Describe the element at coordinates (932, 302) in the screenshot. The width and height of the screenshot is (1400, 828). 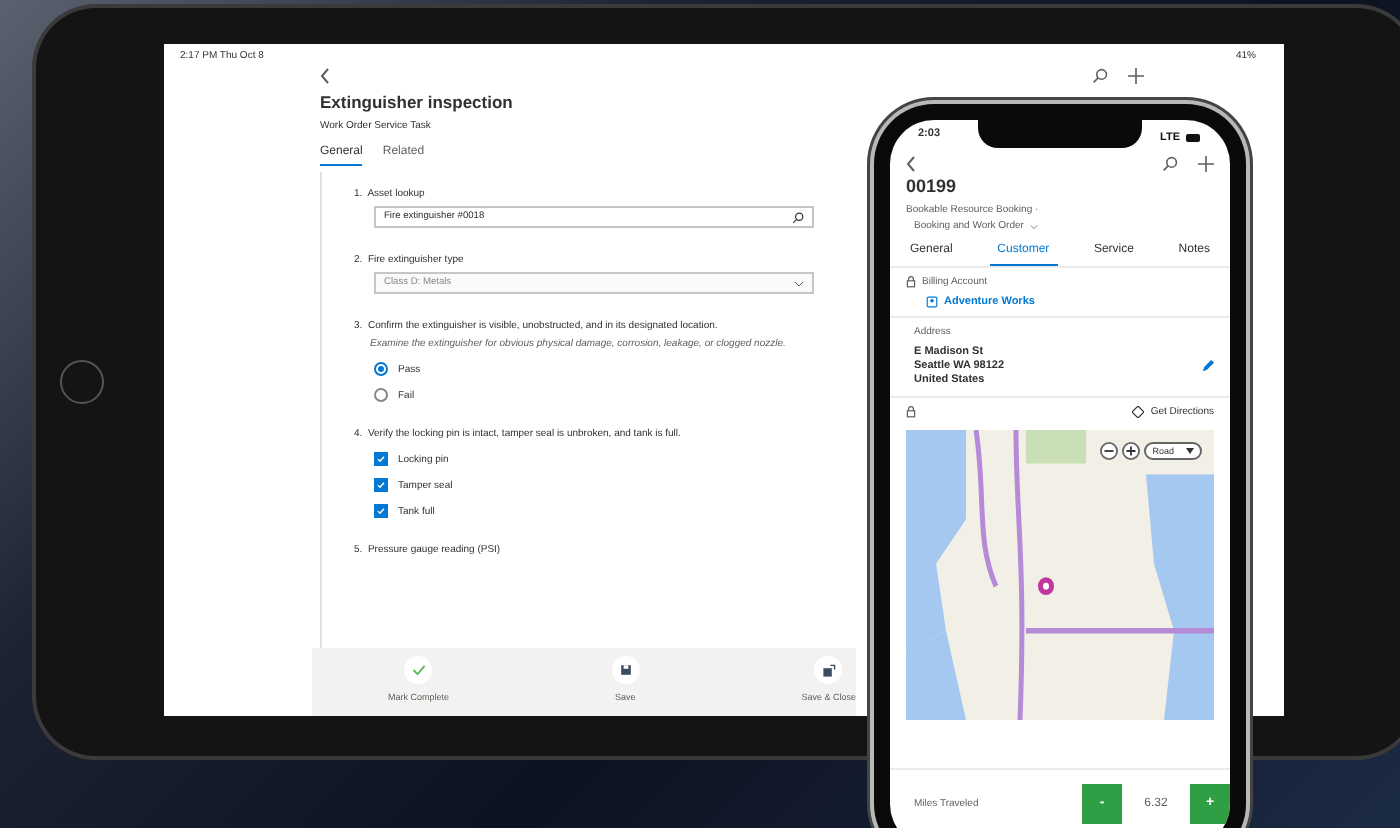
I see `account-icon` at that location.